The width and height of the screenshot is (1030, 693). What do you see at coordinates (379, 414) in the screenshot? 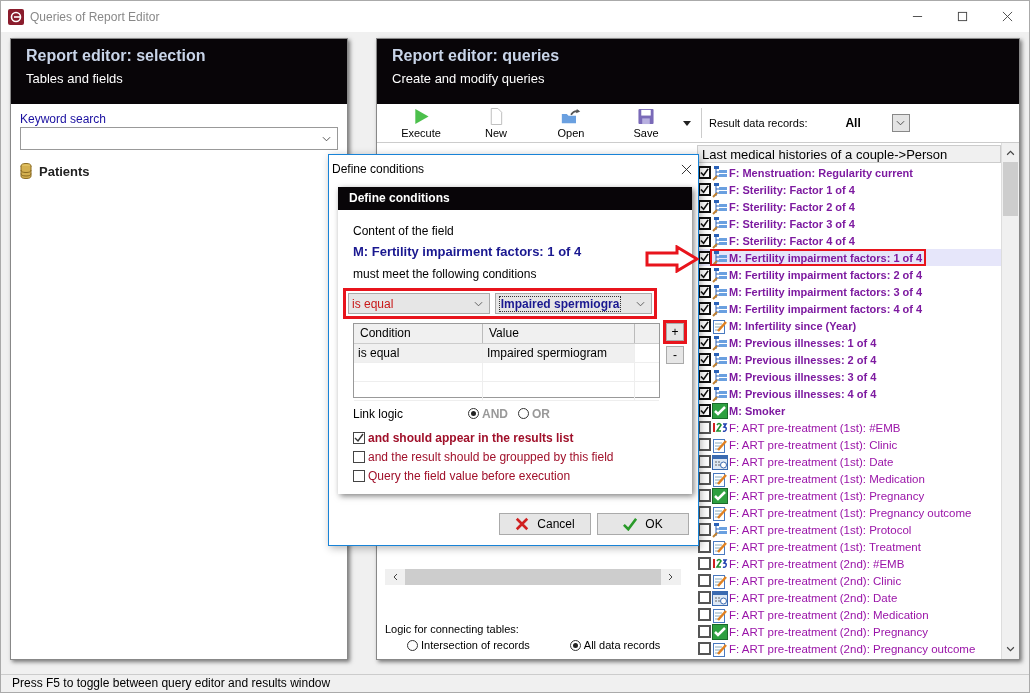
I see `link-logic-label: Link logic` at bounding box center [379, 414].